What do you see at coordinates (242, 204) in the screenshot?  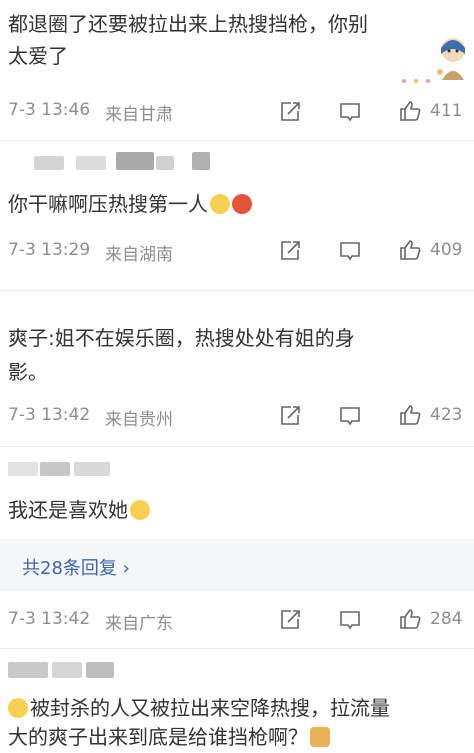 I see `angry-emoji-icon` at bounding box center [242, 204].